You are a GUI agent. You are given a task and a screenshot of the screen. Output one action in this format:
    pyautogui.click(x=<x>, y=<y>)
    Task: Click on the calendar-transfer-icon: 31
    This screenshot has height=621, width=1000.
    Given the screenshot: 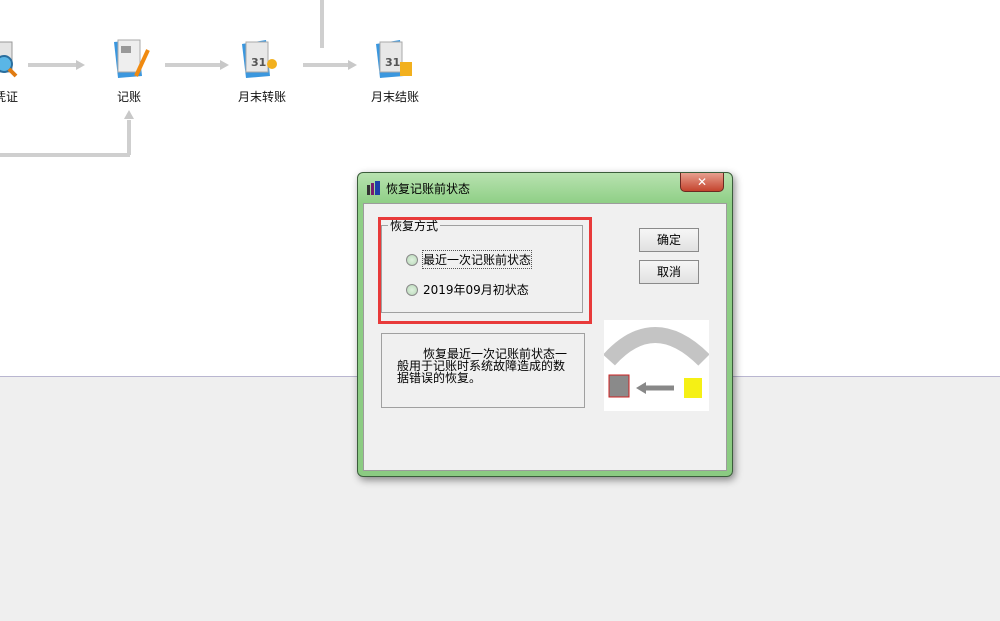 What is the action you would take?
    pyautogui.click(x=260, y=58)
    